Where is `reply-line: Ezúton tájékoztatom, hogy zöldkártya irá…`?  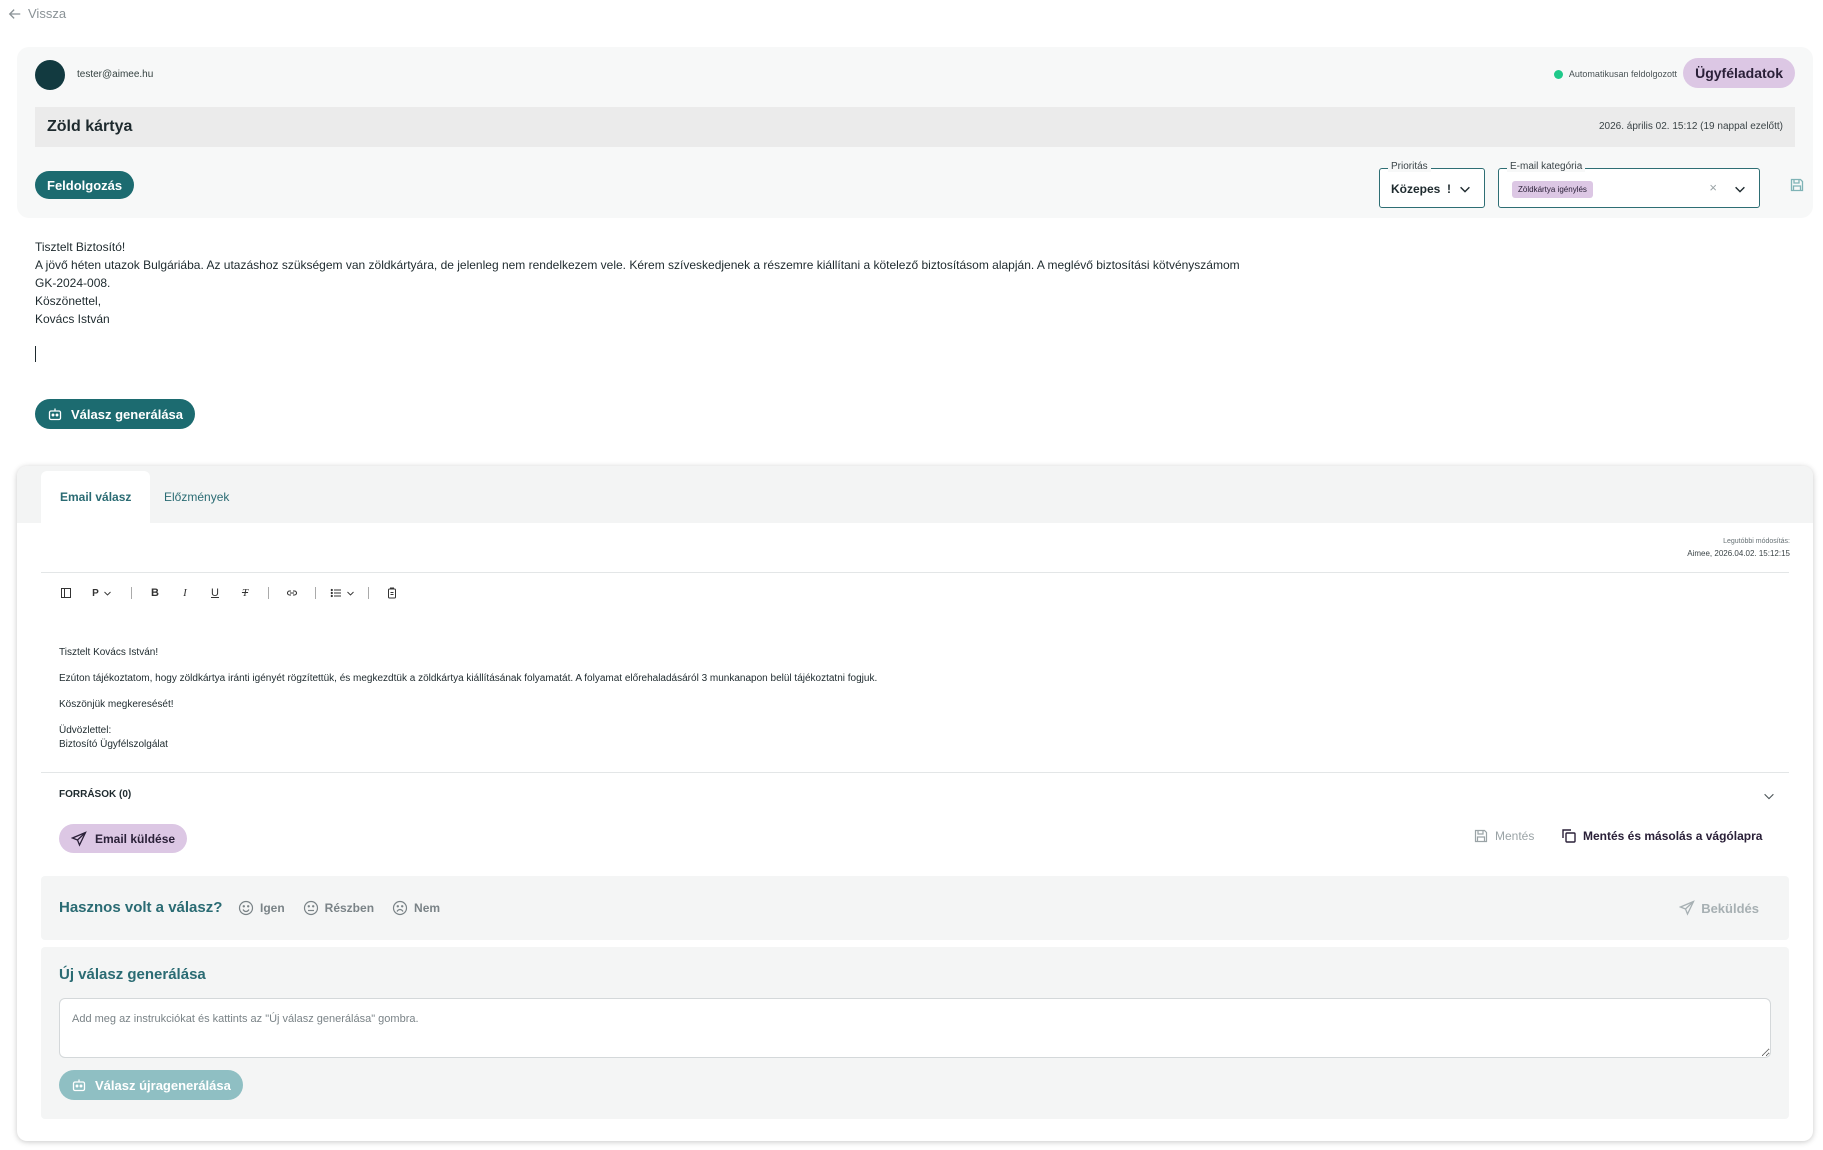 reply-line: Ezúton tájékoztatom, hogy zöldkártya irá… is located at coordinates (468, 678).